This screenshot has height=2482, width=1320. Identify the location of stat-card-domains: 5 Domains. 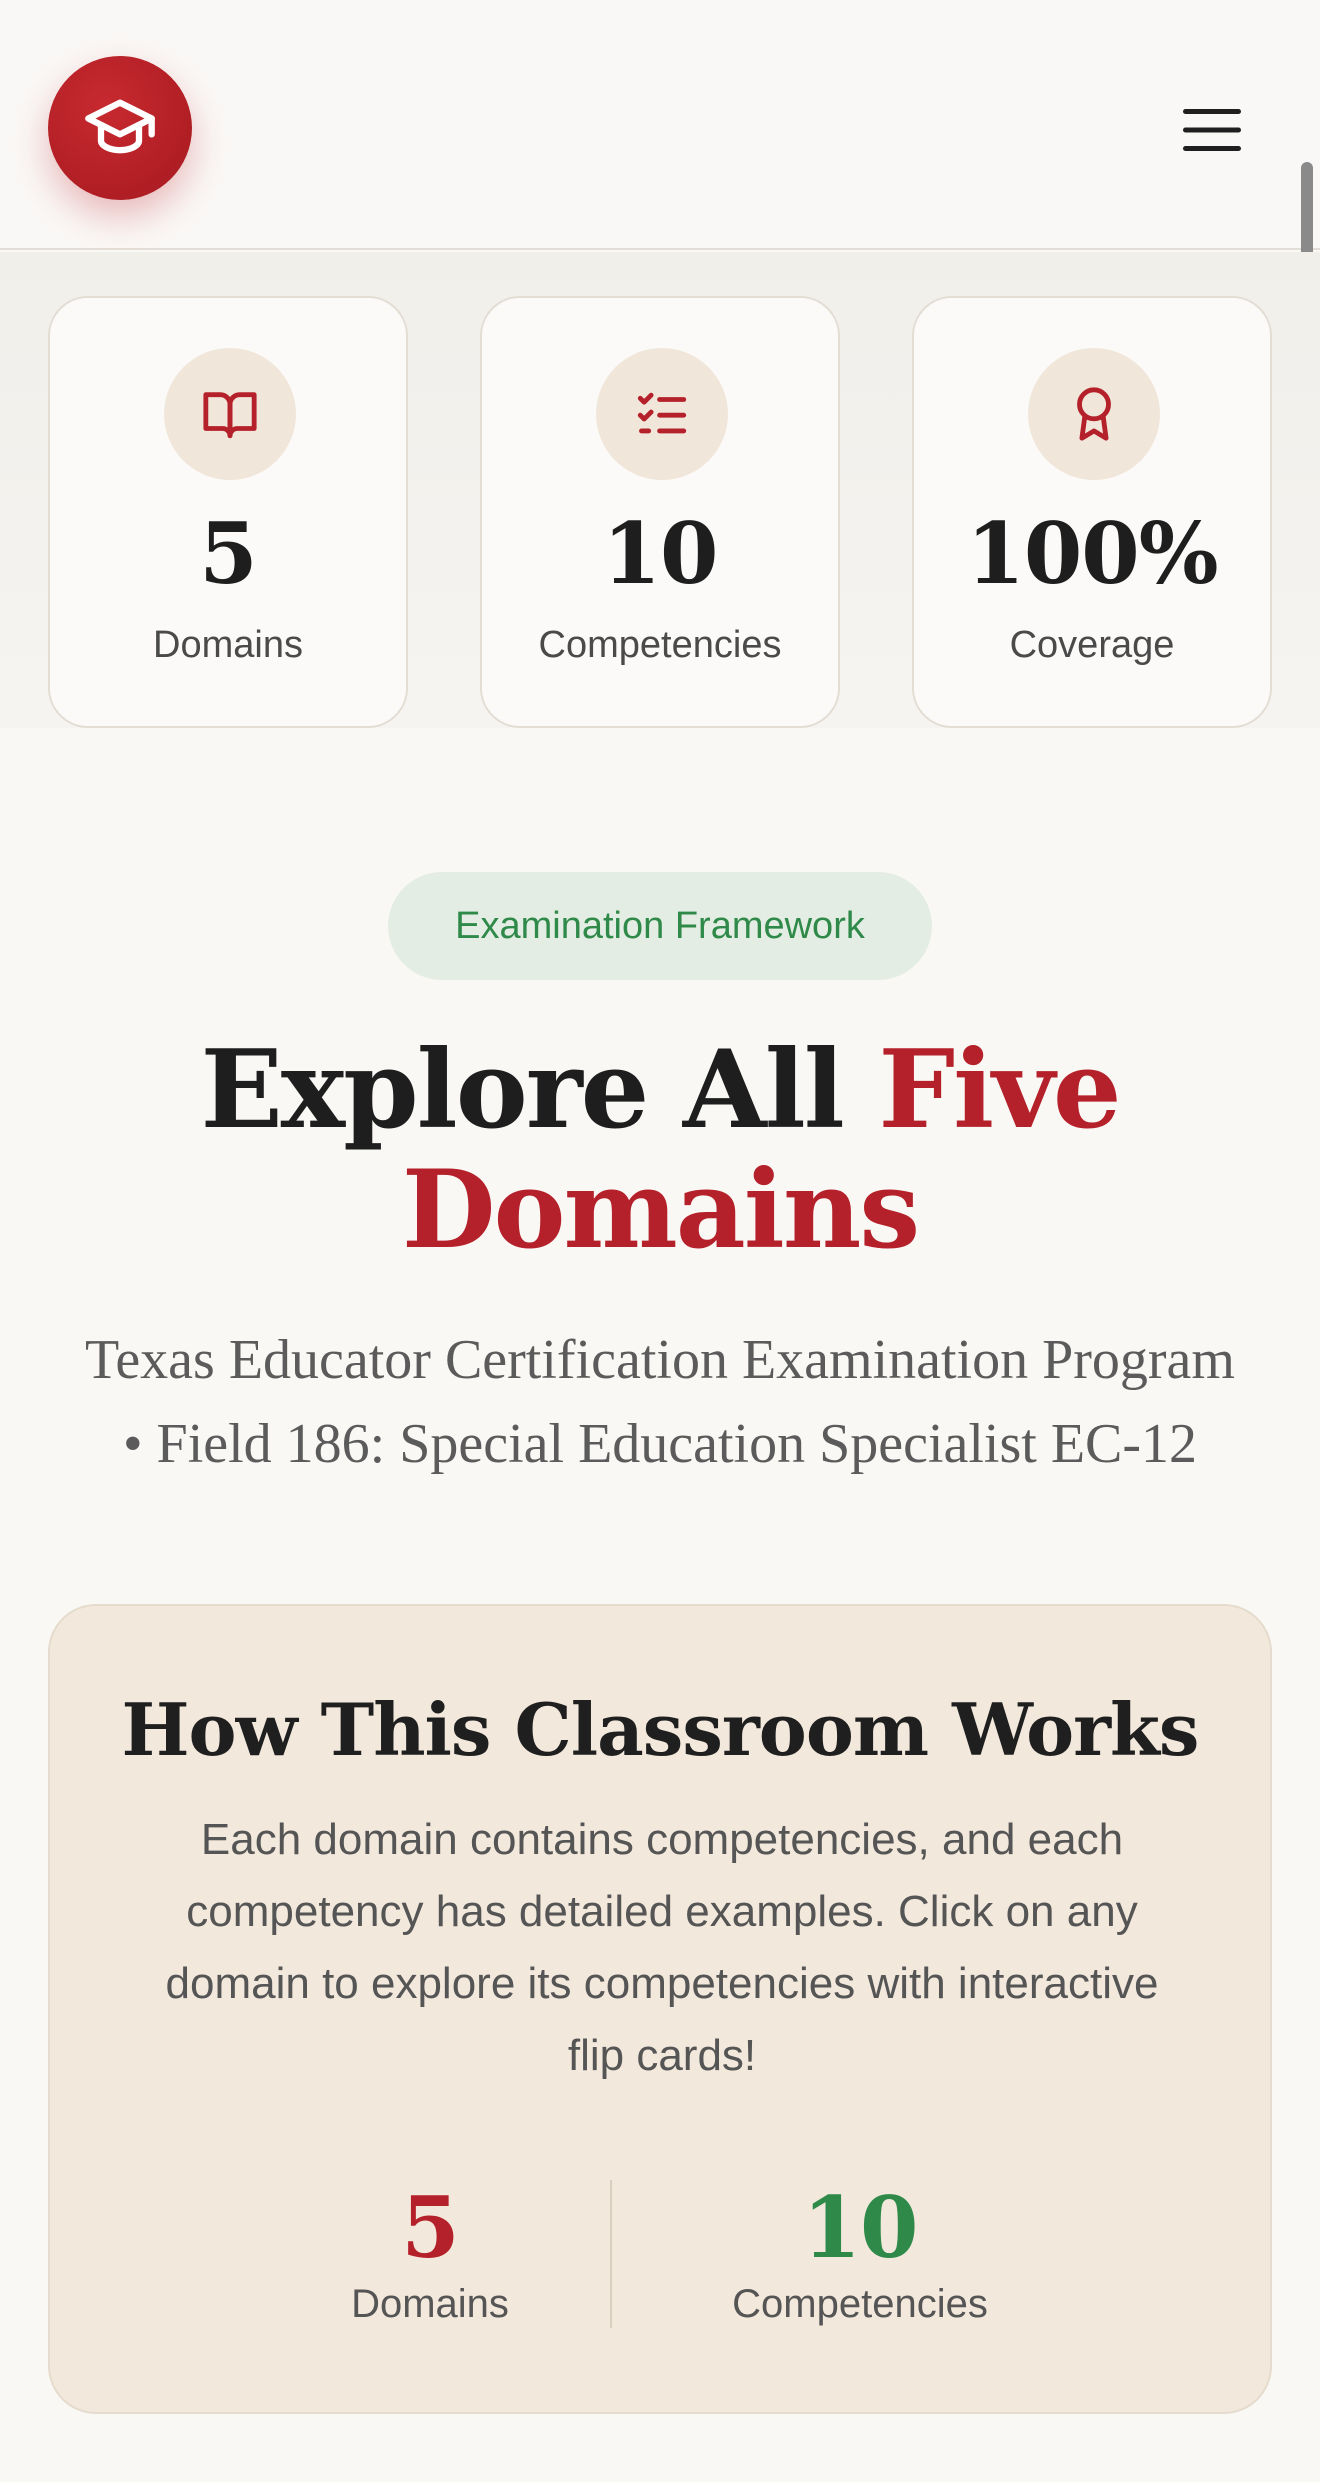
(228, 512).